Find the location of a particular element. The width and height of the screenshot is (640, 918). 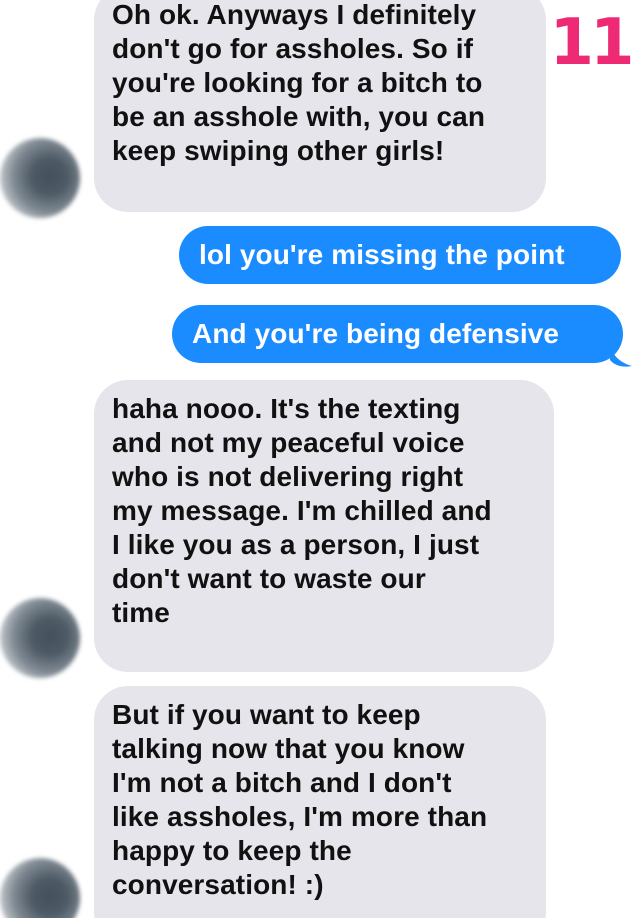

message-line: be an asshole with, you can is located at coordinates (299, 116).